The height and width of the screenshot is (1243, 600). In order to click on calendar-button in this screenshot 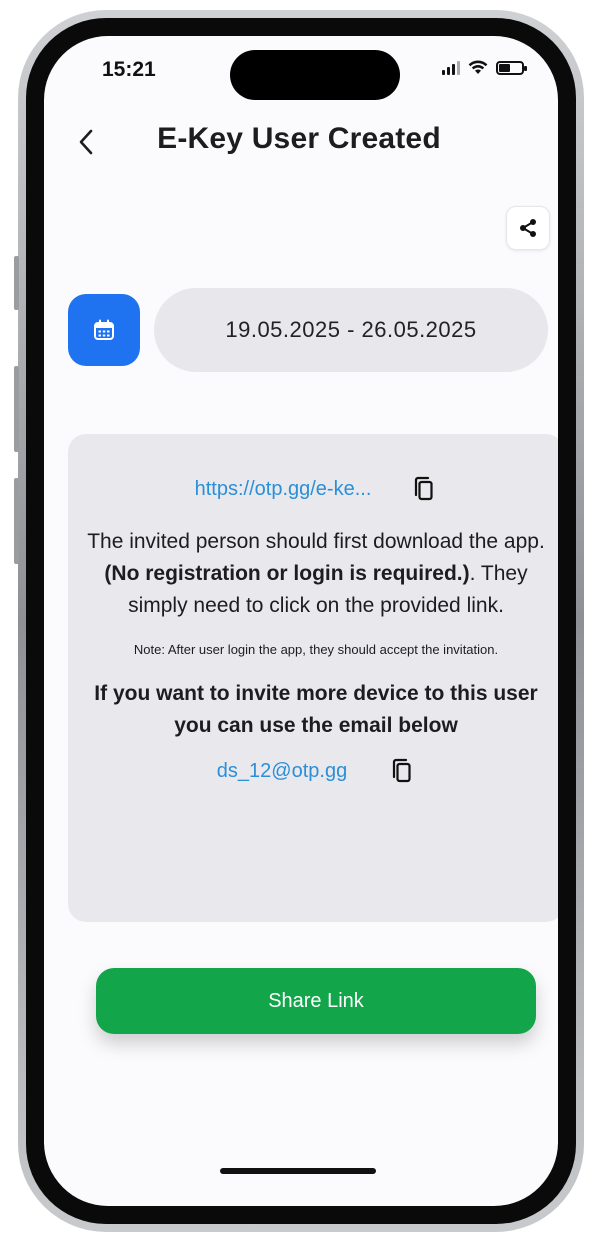, I will do `click(104, 330)`.